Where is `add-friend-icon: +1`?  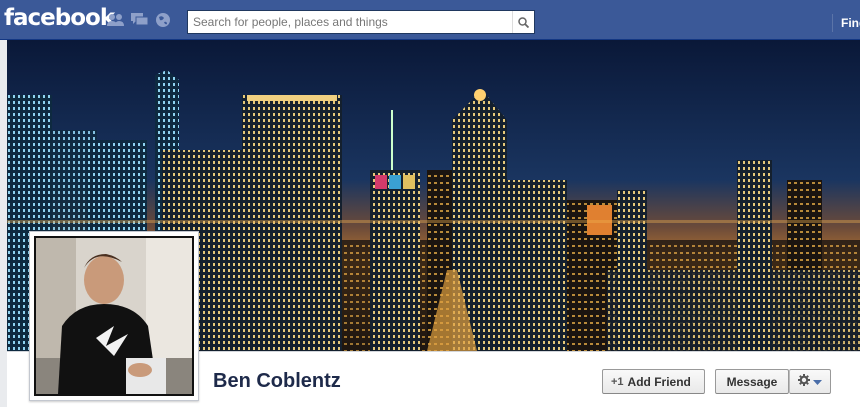
add-friend-icon: +1 is located at coordinates (617, 381).